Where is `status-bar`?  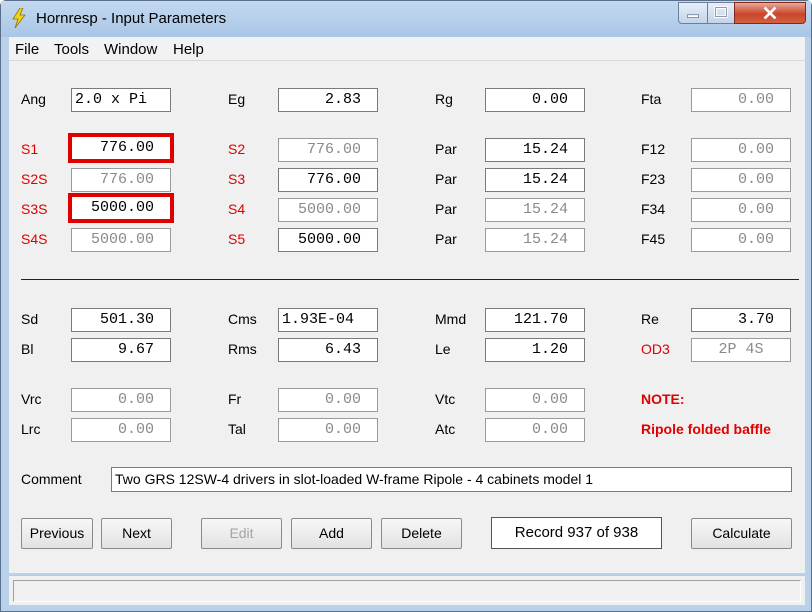 status-bar is located at coordinates (407, 590).